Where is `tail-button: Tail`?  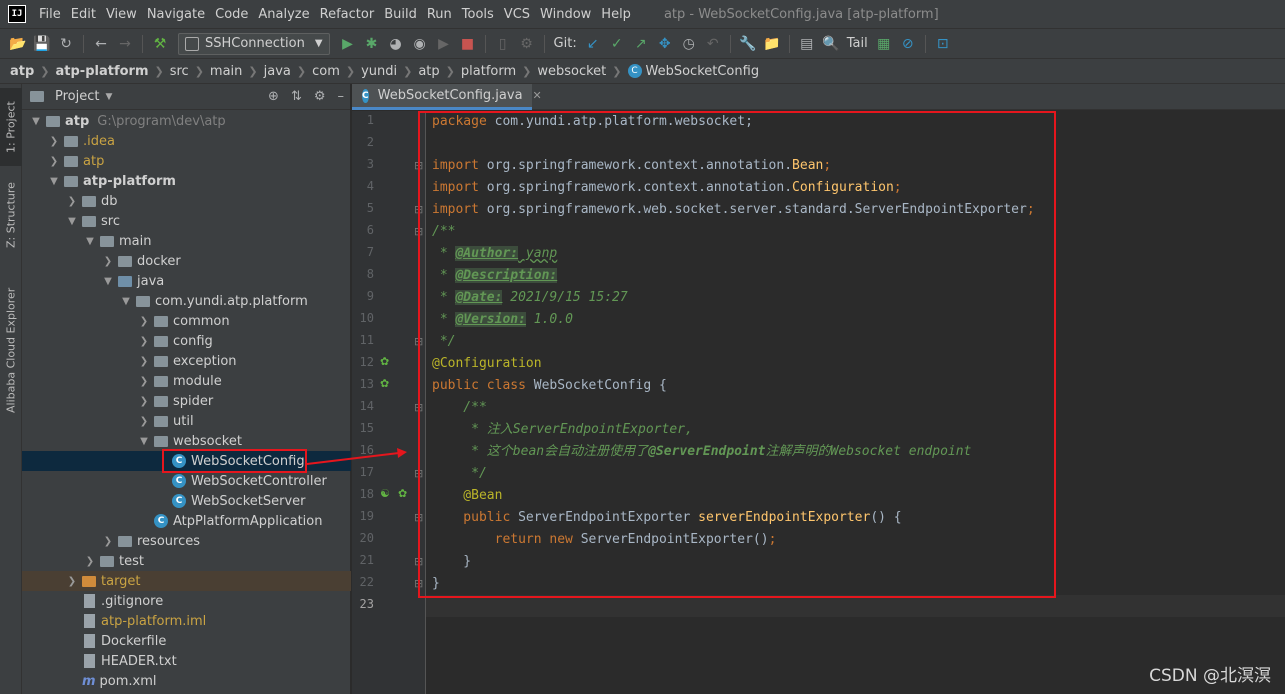
tail-button: Tail is located at coordinates (857, 43).